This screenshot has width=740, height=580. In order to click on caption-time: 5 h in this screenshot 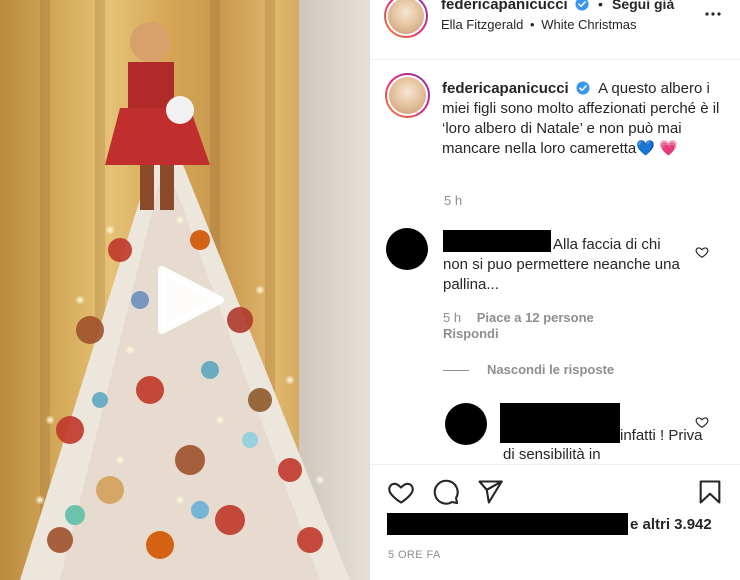, I will do `click(453, 200)`.